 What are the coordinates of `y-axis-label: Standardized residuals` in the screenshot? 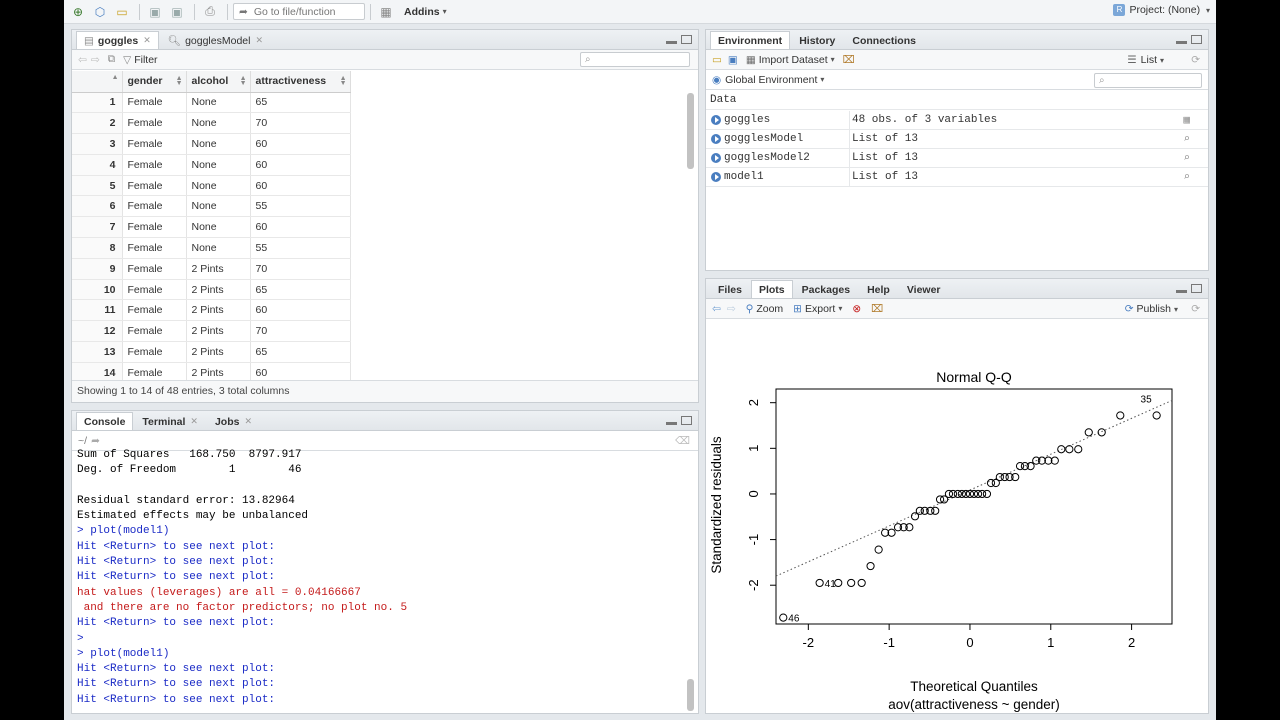 It's located at (716, 505).